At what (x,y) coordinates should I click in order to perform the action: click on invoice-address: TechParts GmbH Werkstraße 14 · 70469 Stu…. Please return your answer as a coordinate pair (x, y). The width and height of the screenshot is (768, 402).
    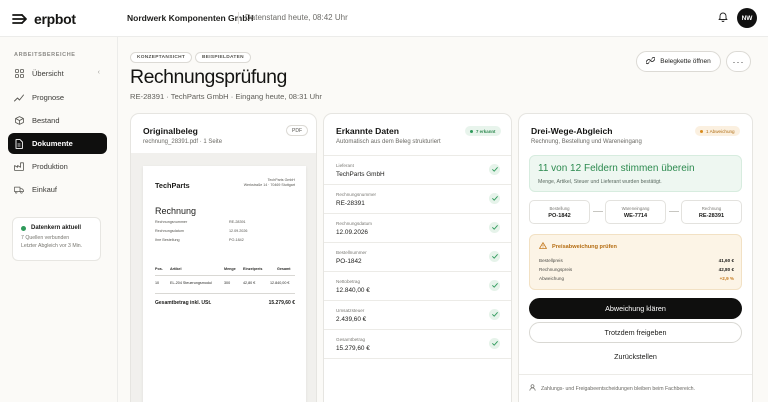
    Looking at the image, I should click on (269, 183).